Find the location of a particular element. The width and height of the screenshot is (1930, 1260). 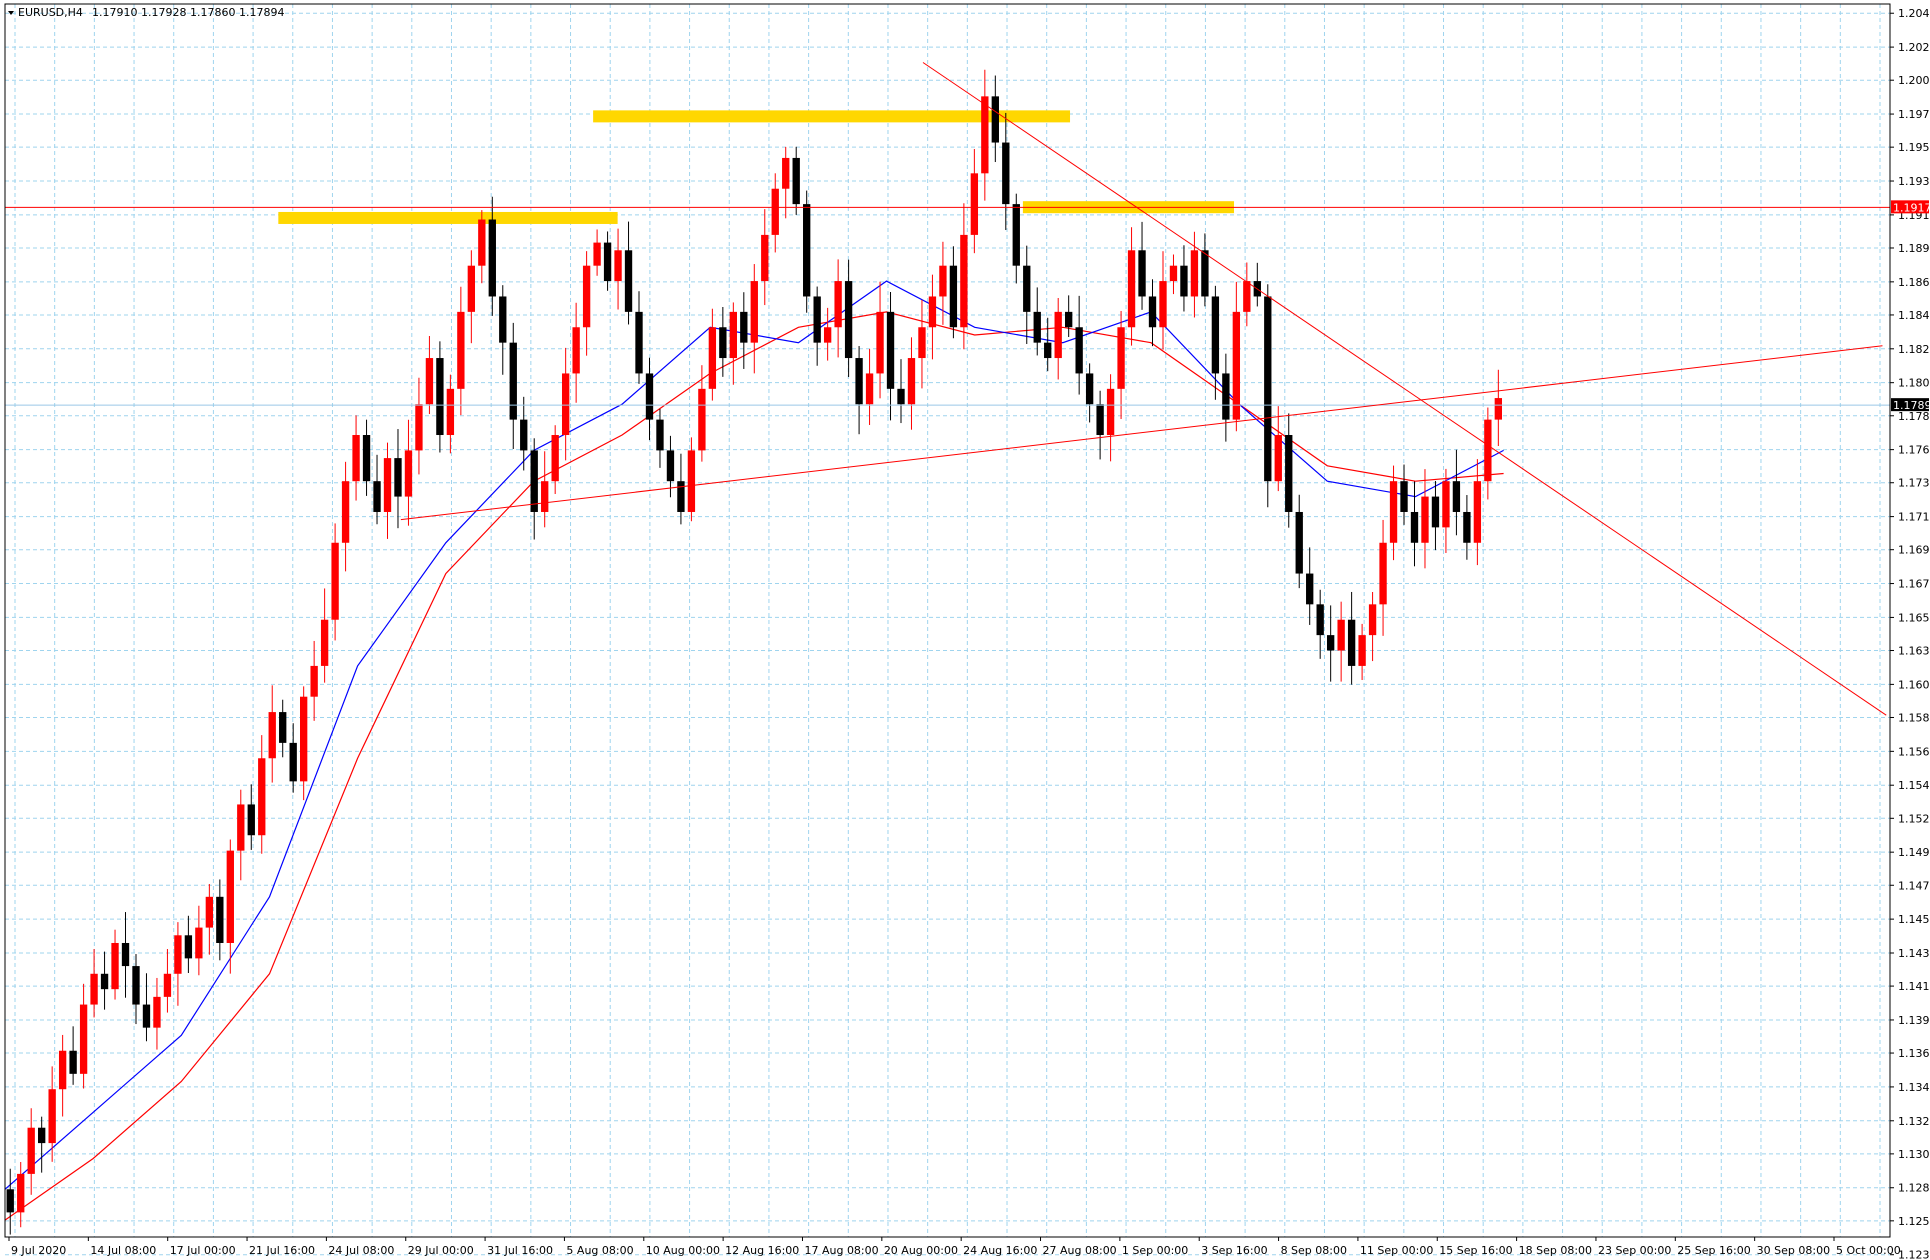

price-tick-label: 1.17605 is located at coordinates (1914, 450).